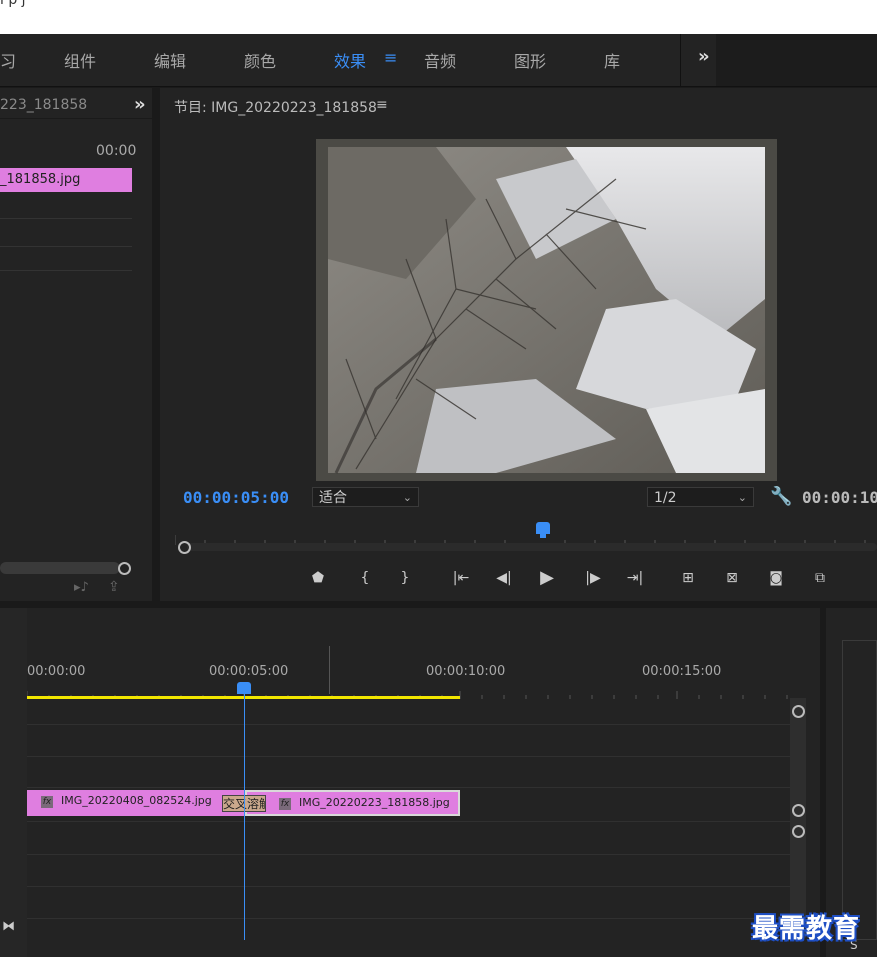  I want to click on compare-view-icon: ⧉, so click(820, 578).